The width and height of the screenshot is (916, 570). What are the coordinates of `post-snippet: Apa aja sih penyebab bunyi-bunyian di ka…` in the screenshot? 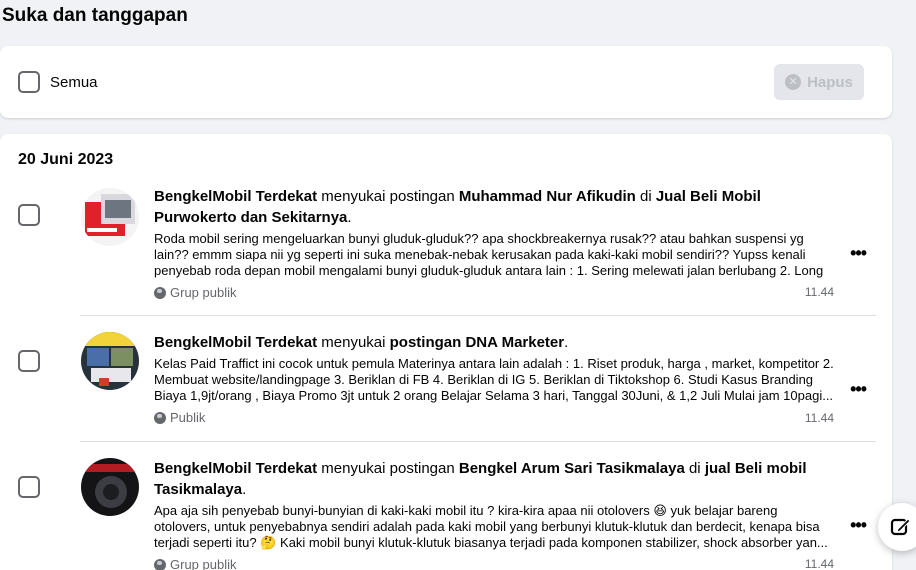 It's located at (494, 527).